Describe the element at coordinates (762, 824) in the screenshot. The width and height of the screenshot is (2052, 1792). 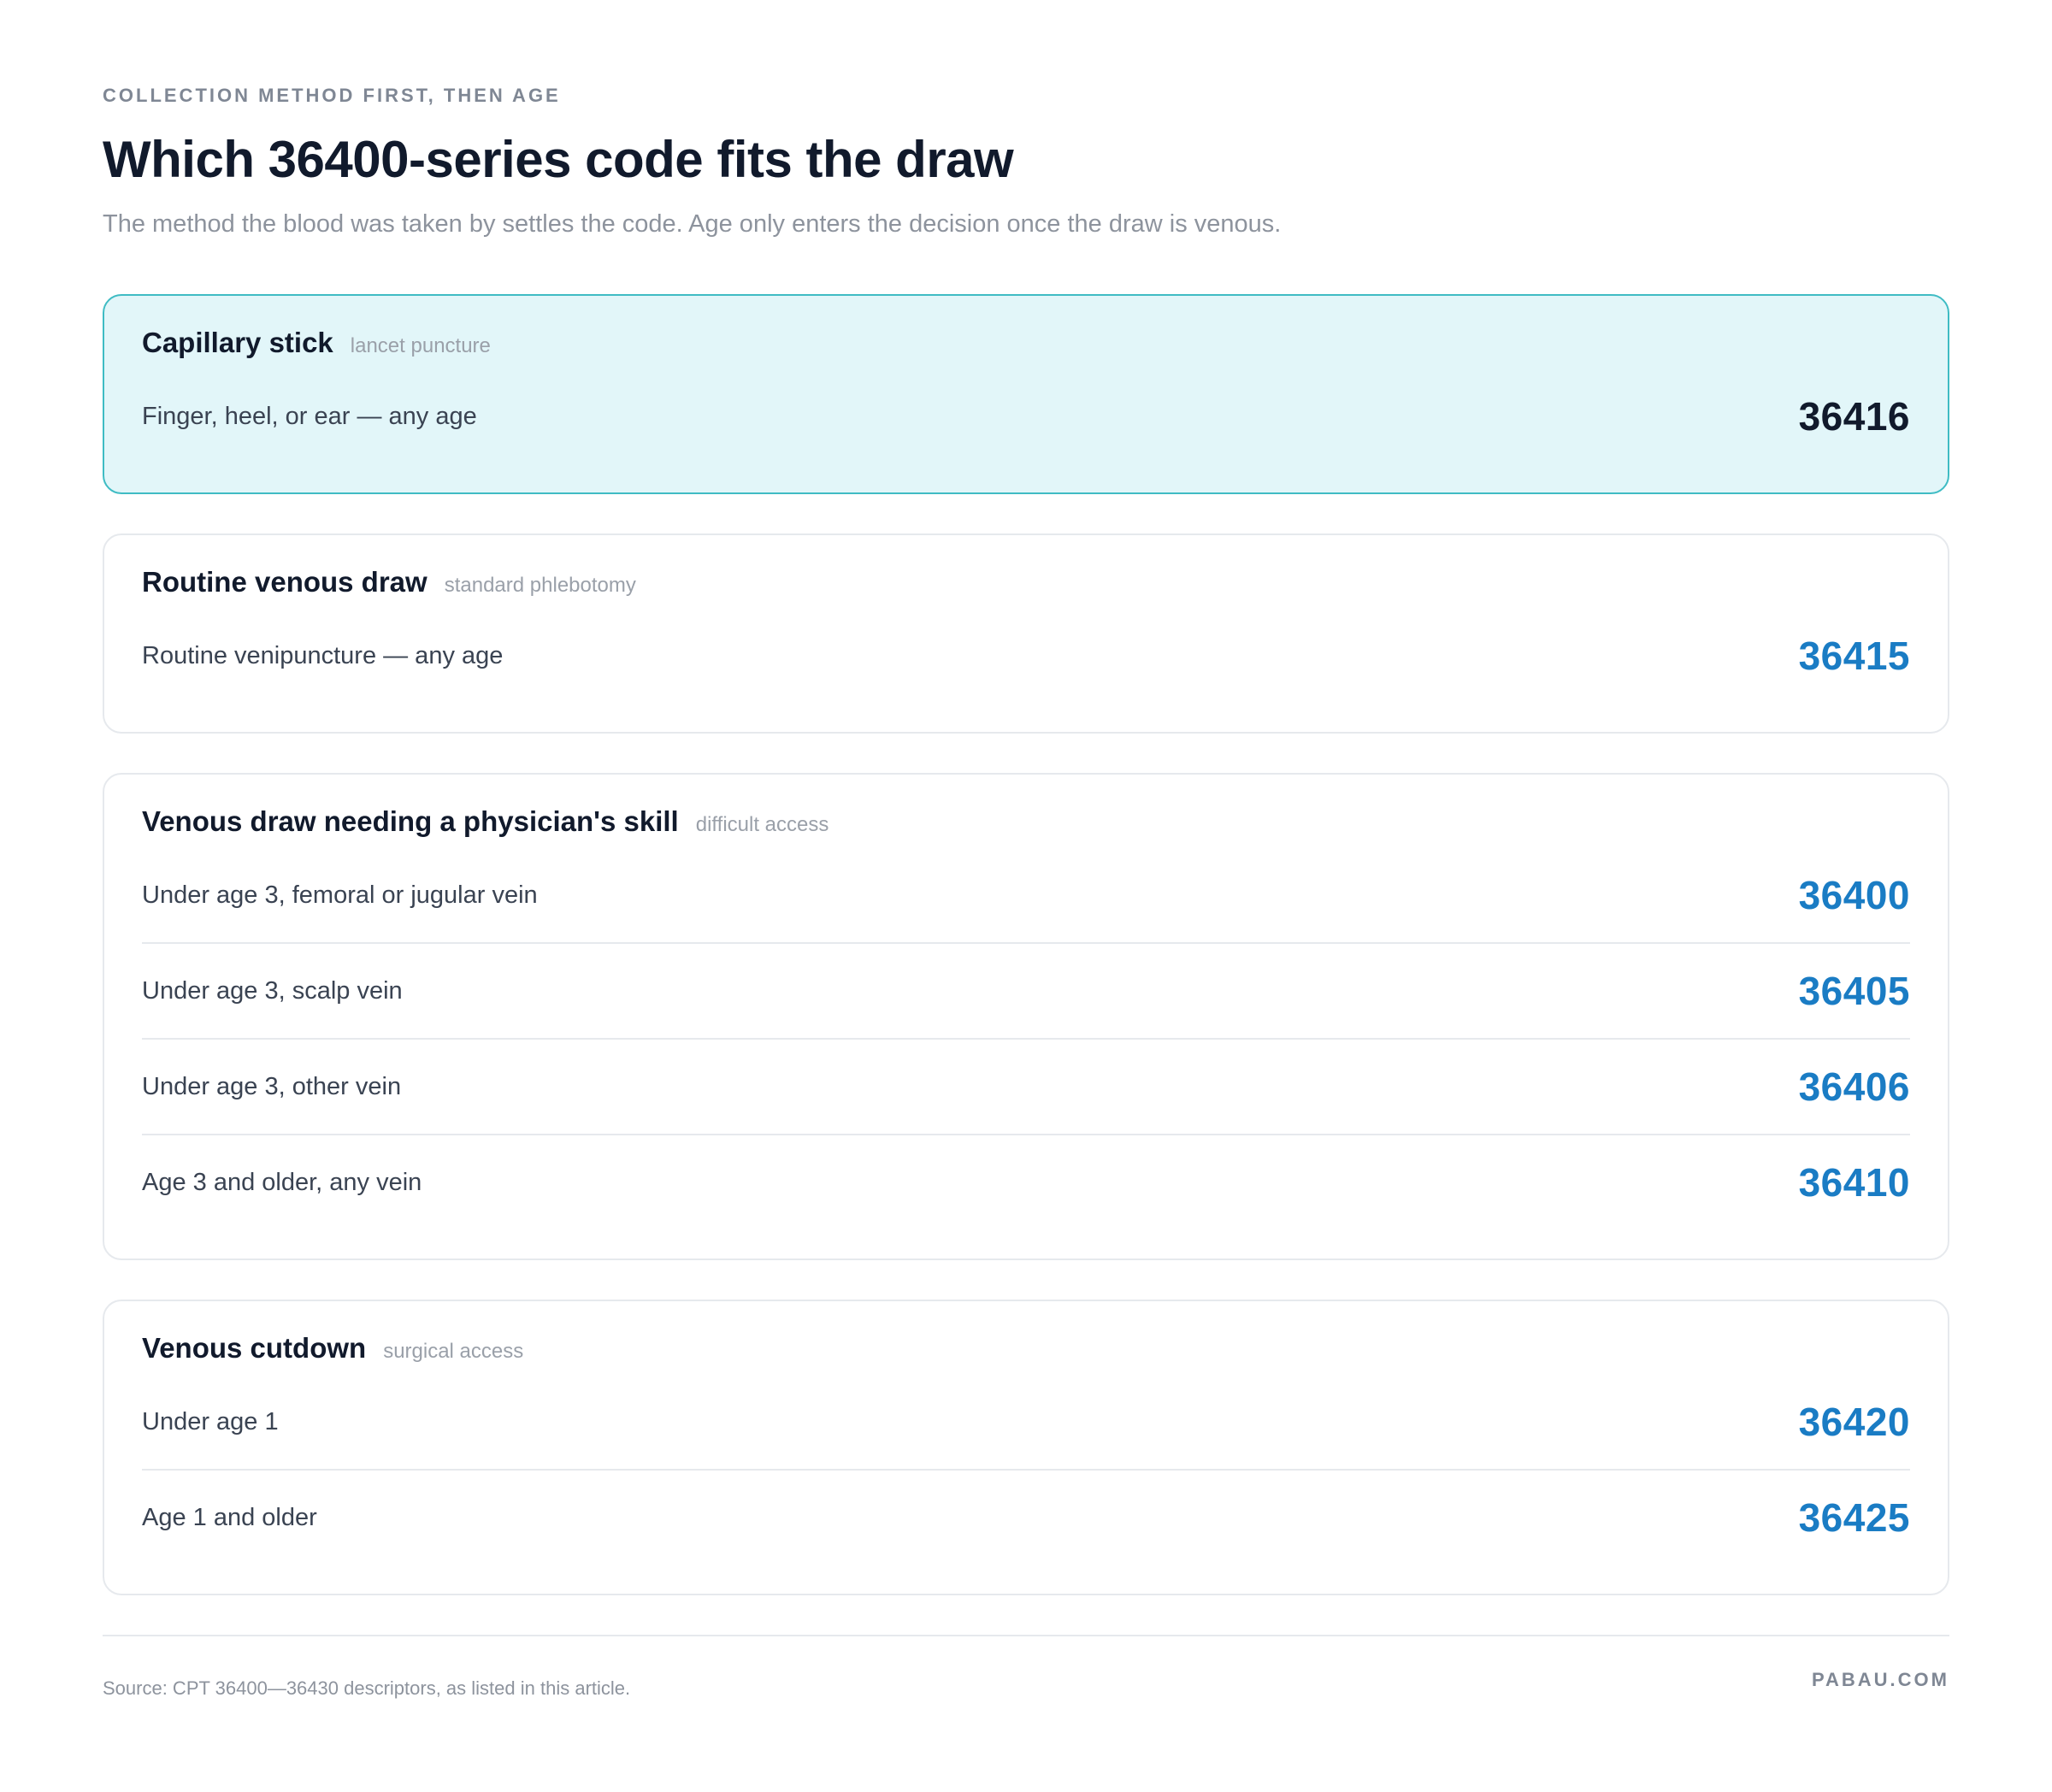
I see `card-tag: difficult access` at that location.